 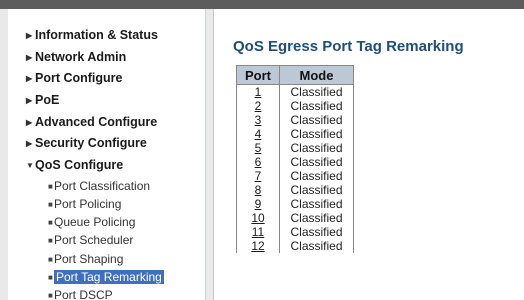 I want to click on submenu-item-queue-policing: ■Queue Policing, so click(x=91, y=222).